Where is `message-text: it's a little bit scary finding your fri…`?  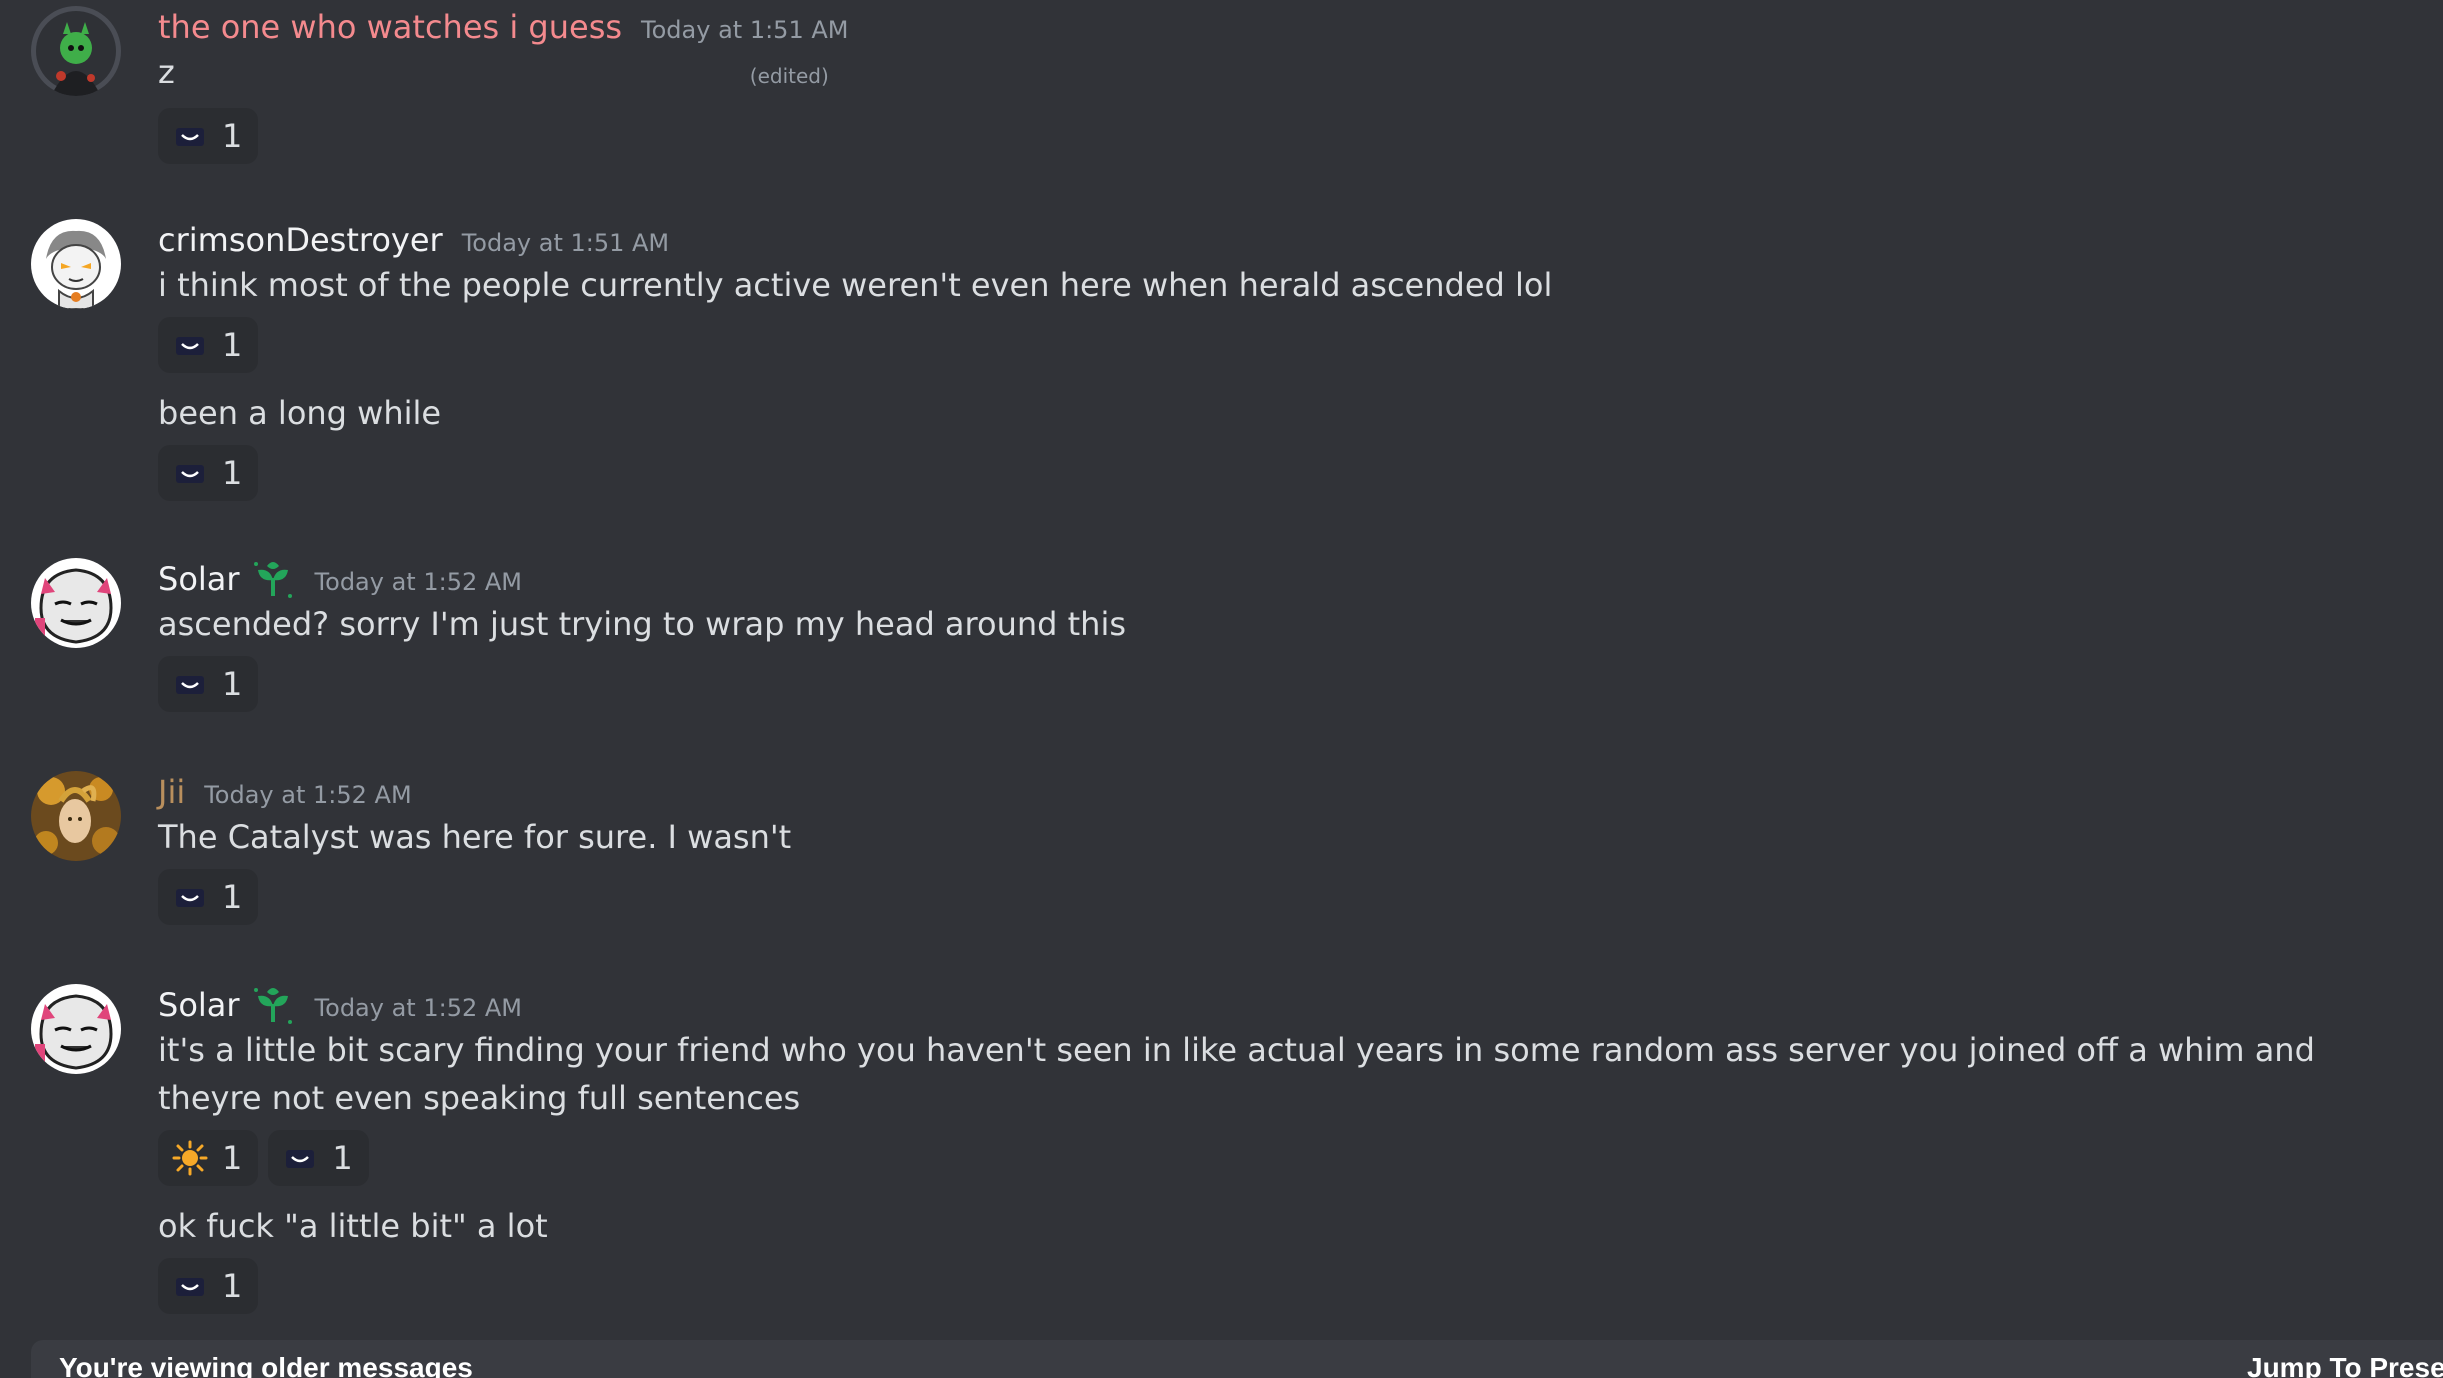 message-text: it's a little bit scary finding your fri… is located at coordinates (1242, 1074).